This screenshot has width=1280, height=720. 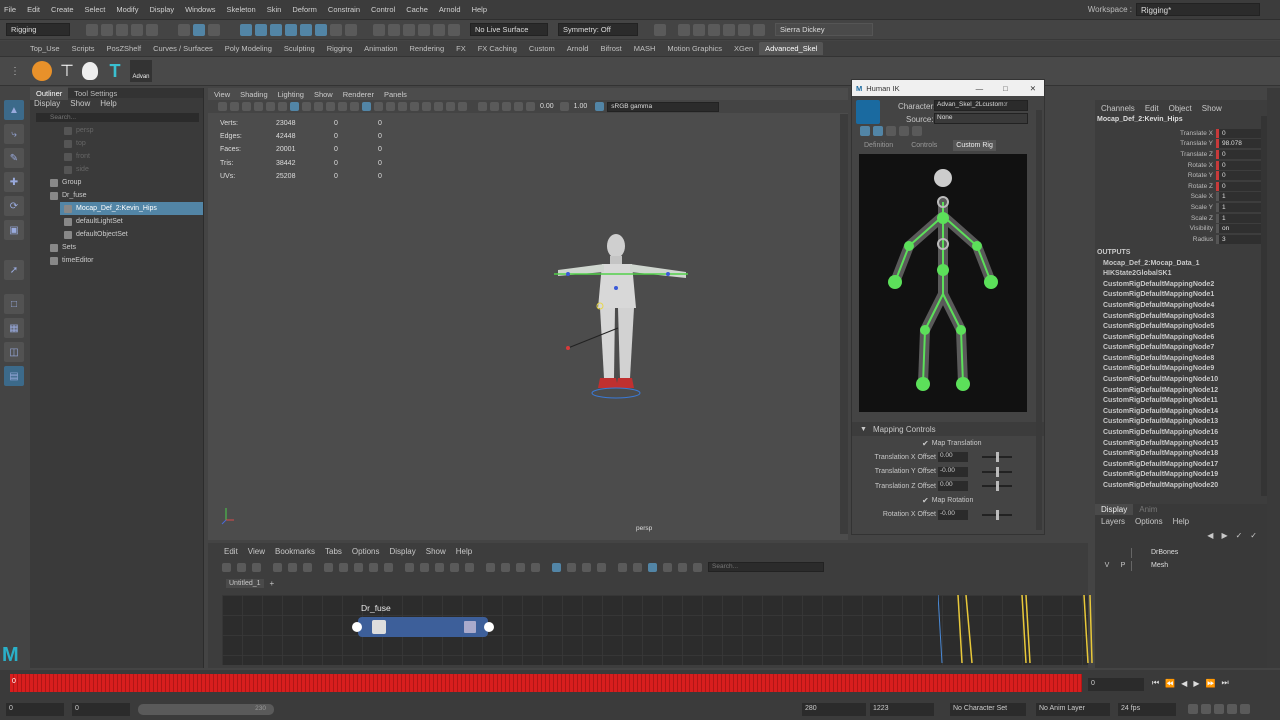 What do you see at coordinates (1181, 228) in the screenshot?
I see `channel-row: Visibility on` at bounding box center [1181, 228].